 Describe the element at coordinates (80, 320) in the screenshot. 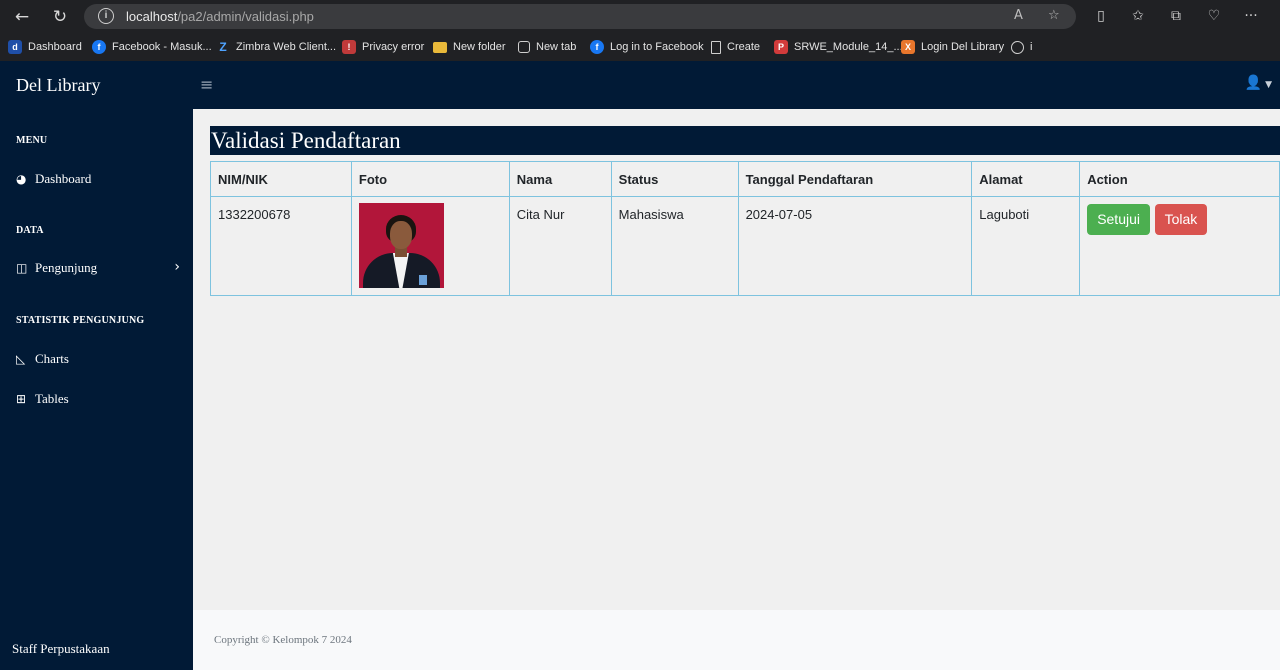

I see `section-heading-statistik: STATISTIK PENGUNJUNG` at that location.